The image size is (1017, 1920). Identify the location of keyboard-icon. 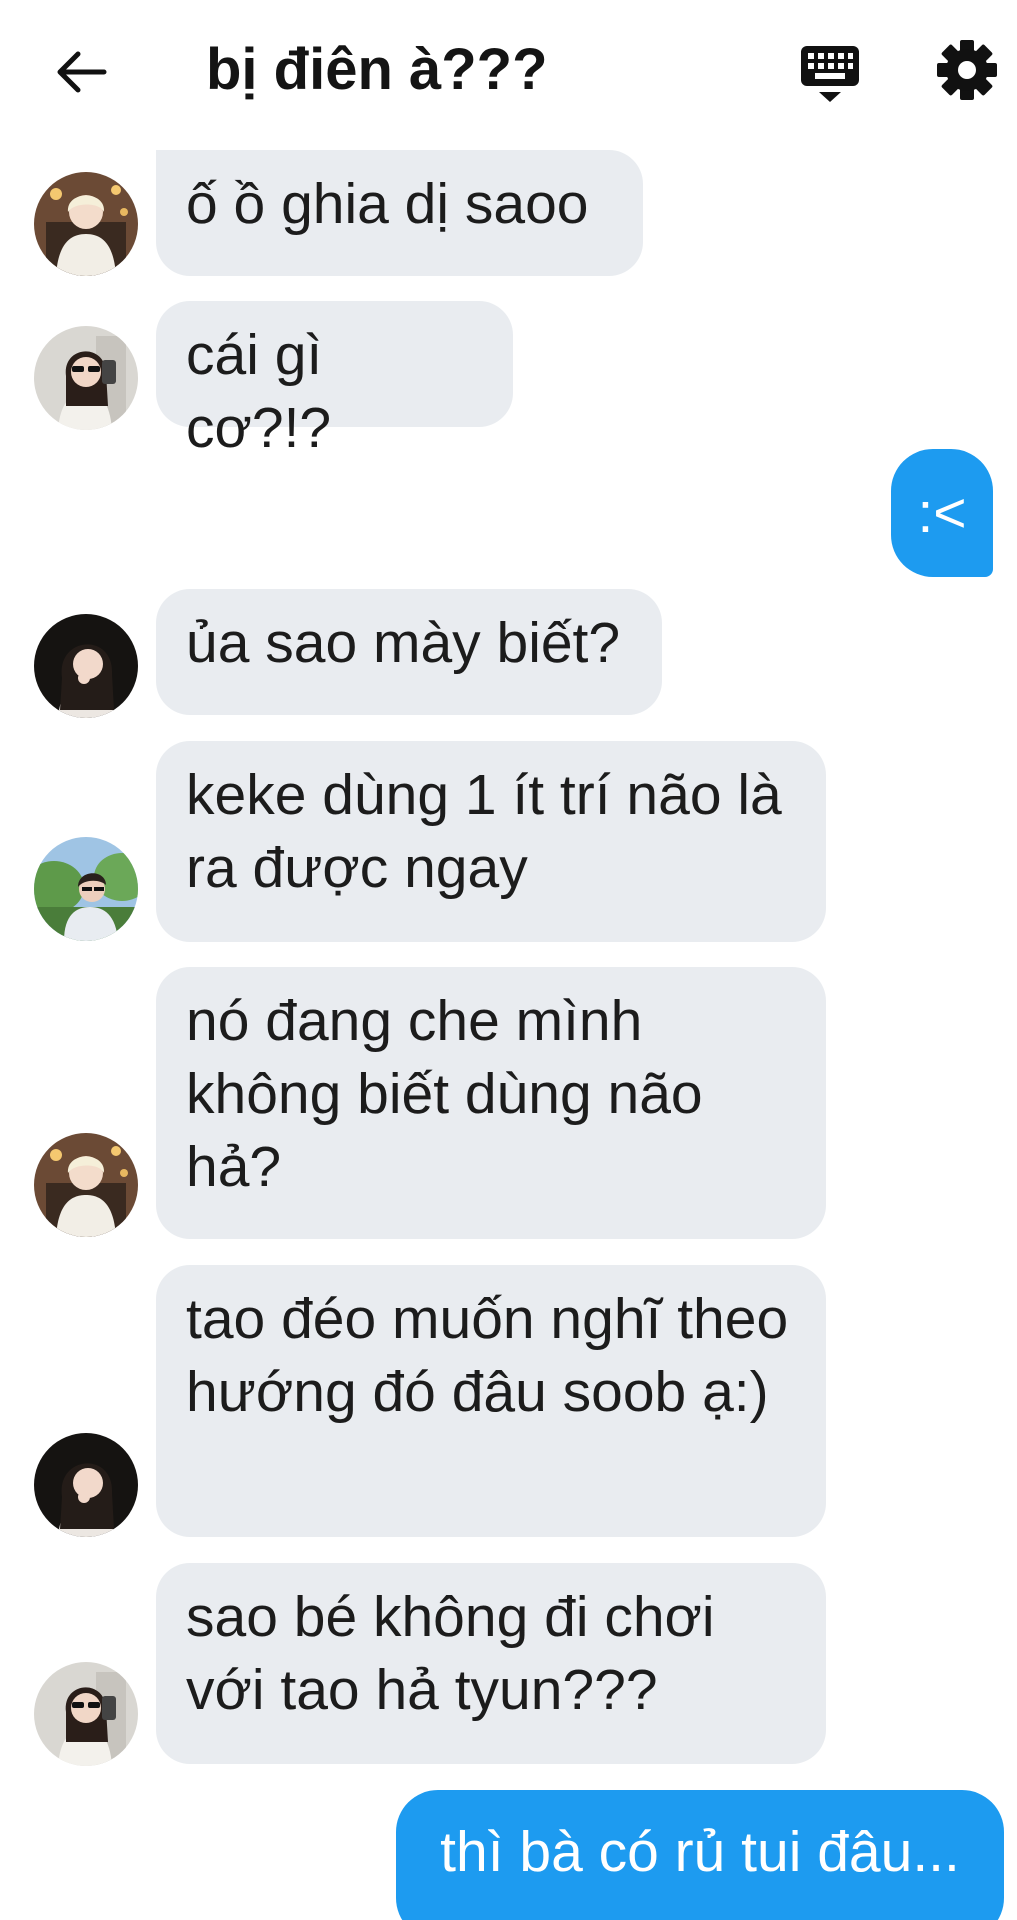
(830, 74).